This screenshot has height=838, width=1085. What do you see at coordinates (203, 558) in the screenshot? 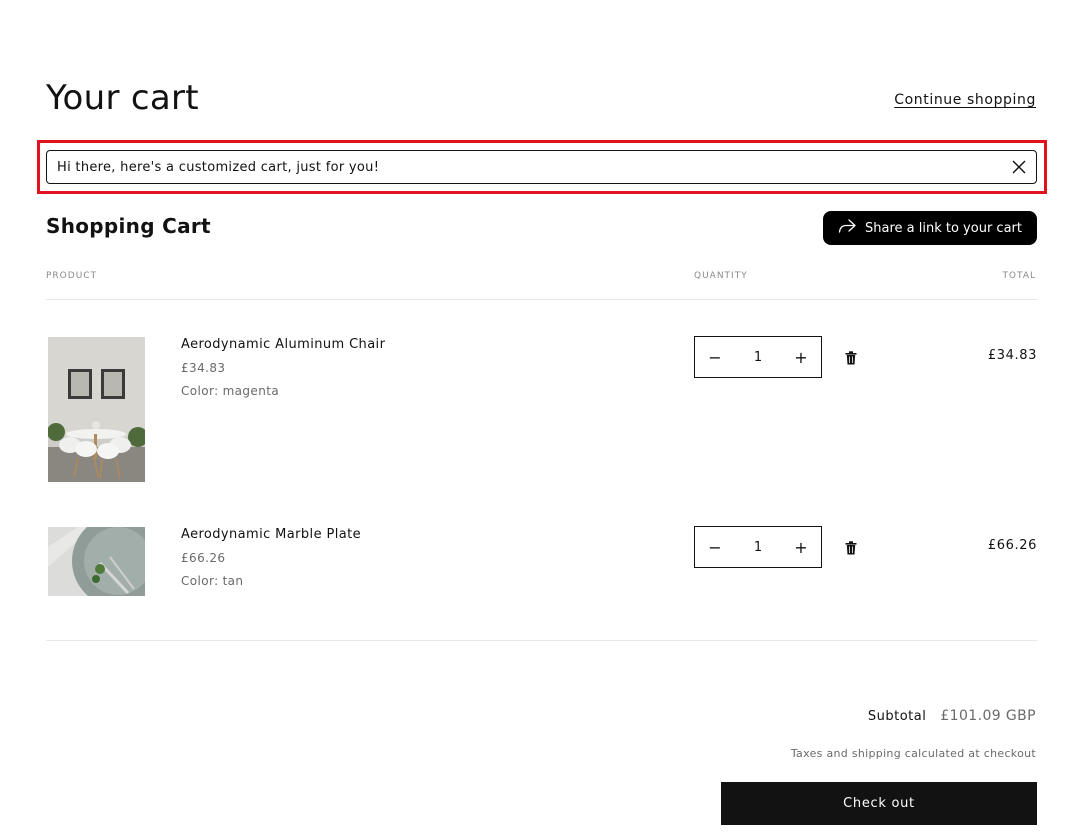
I see `product-price: £66.26` at bounding box center [203, 558].